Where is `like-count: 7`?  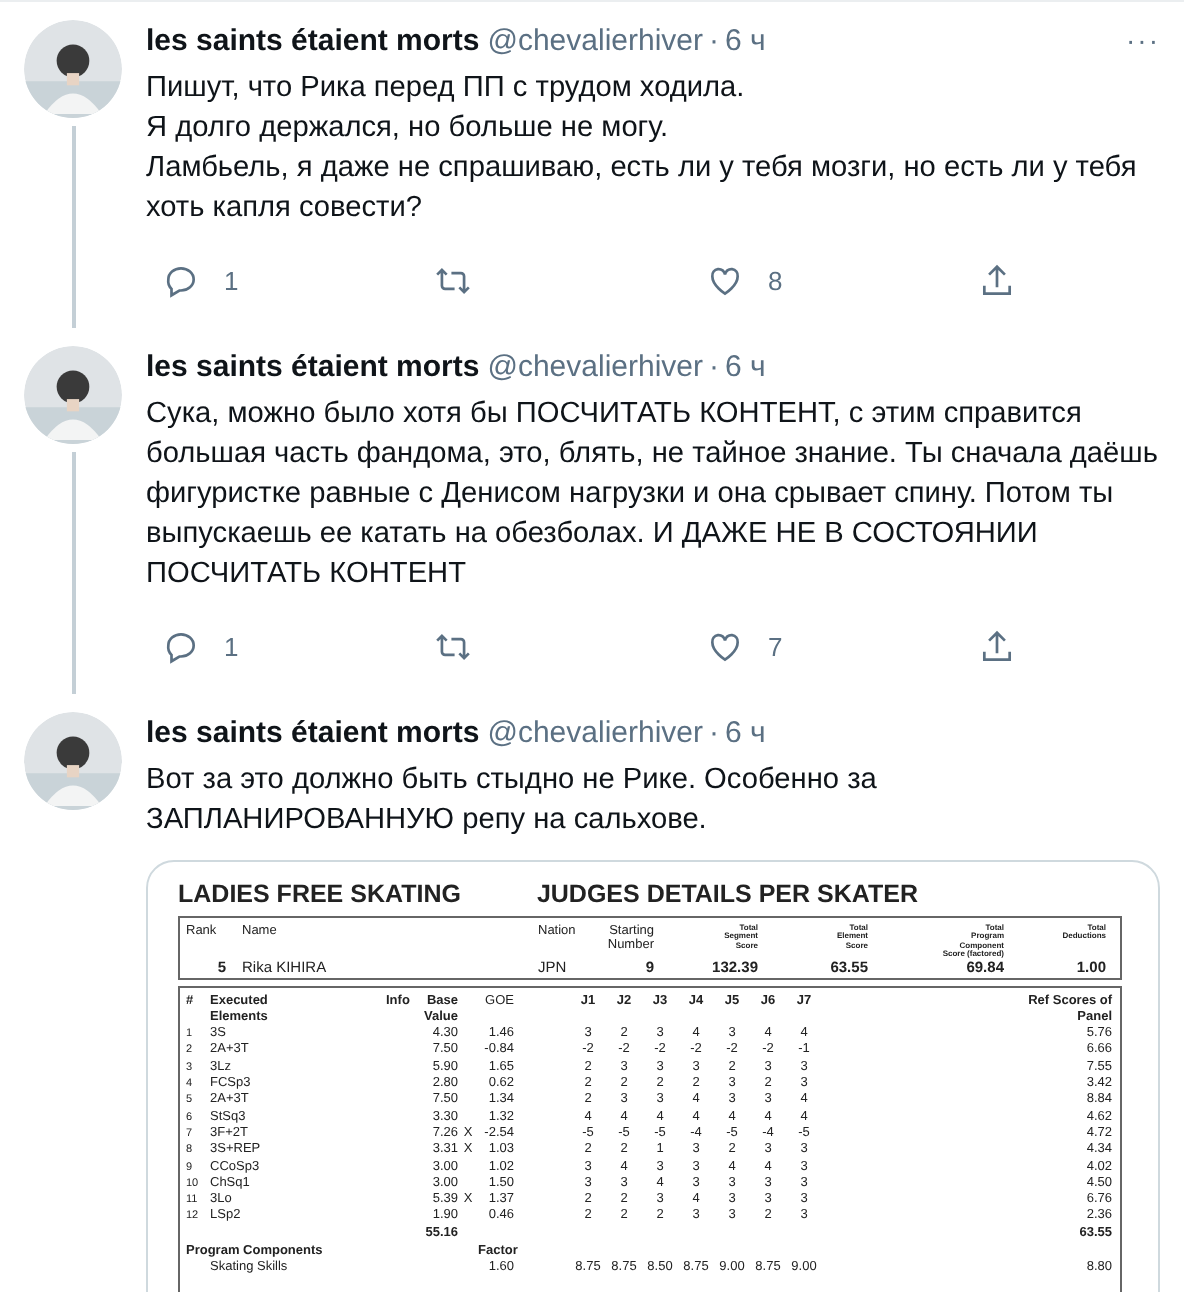 like-count: 7 is located at coordinates (775, 646).